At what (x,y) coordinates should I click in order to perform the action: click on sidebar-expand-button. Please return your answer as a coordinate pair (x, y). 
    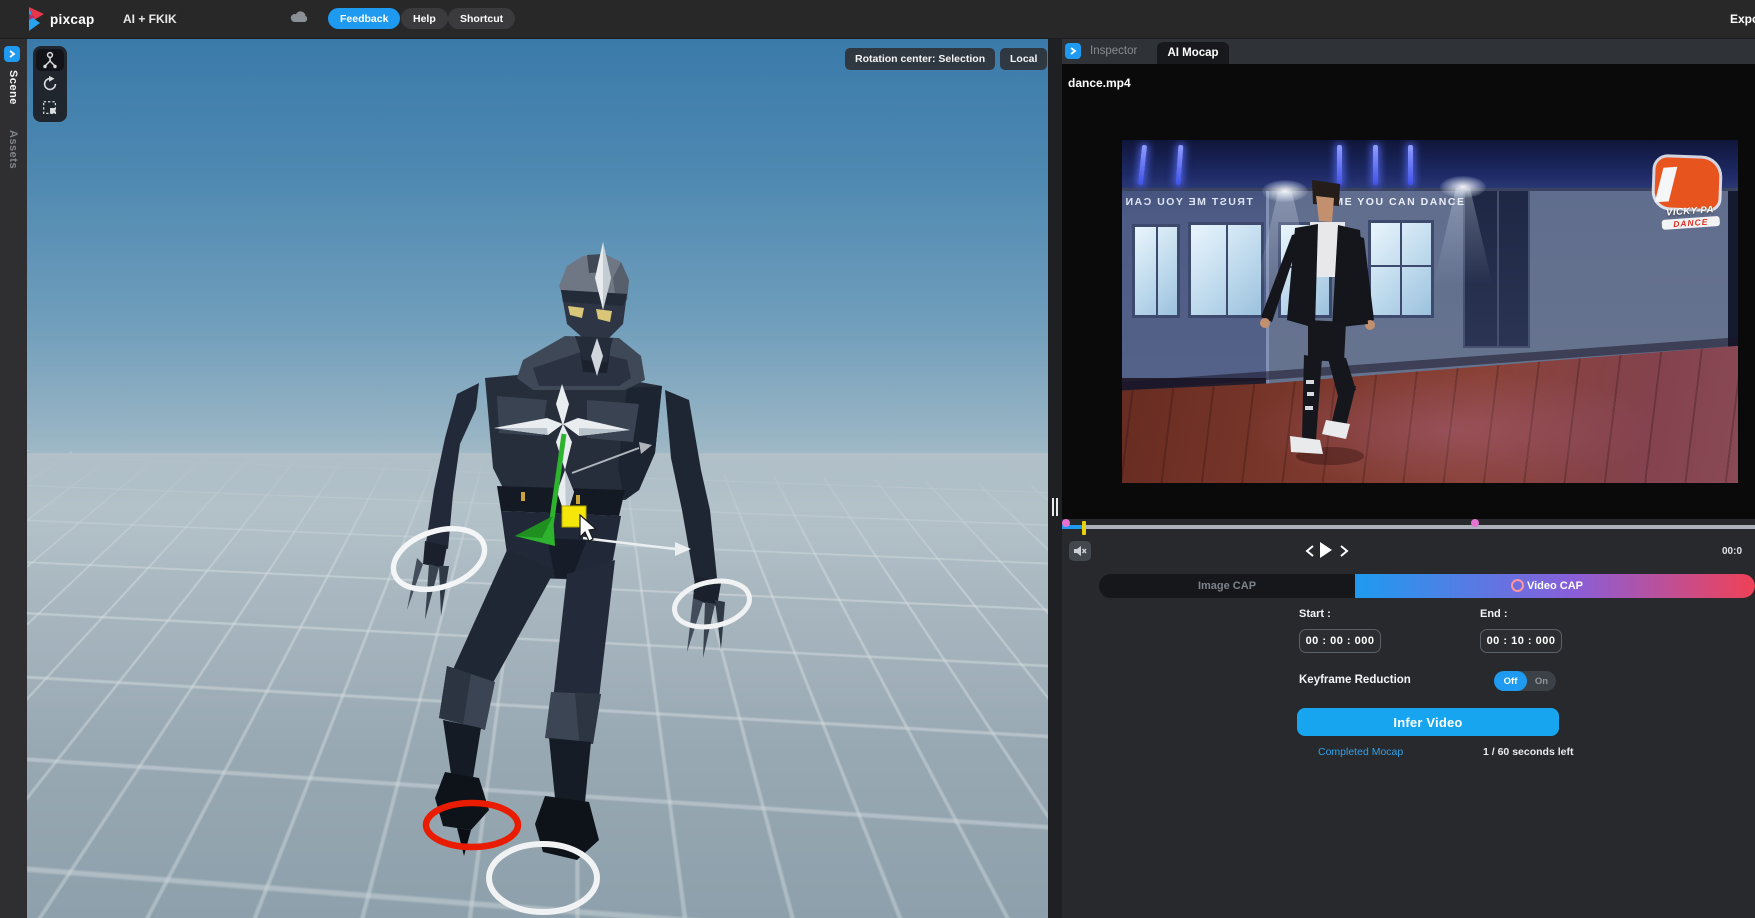
    Looking at the image, I should click on (12, 54).